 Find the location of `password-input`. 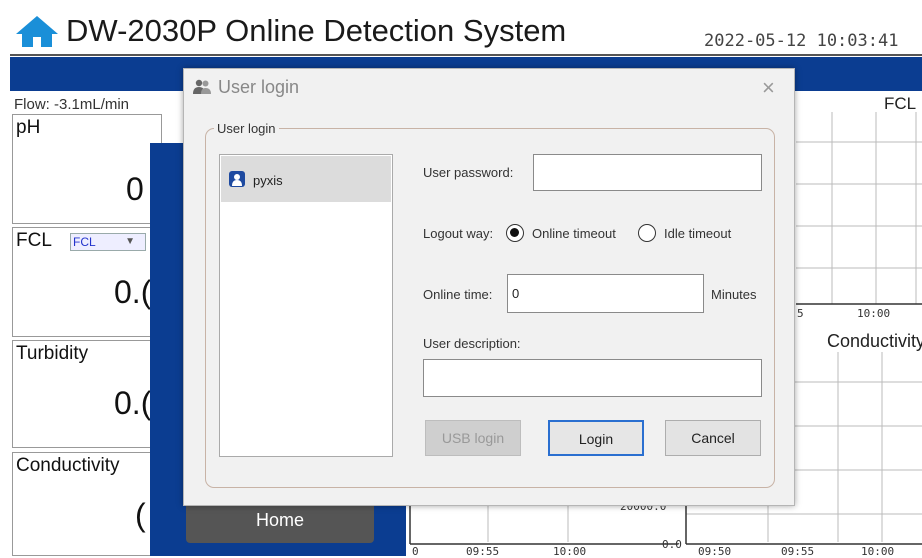

password-input is located at coordinates (647, 172).